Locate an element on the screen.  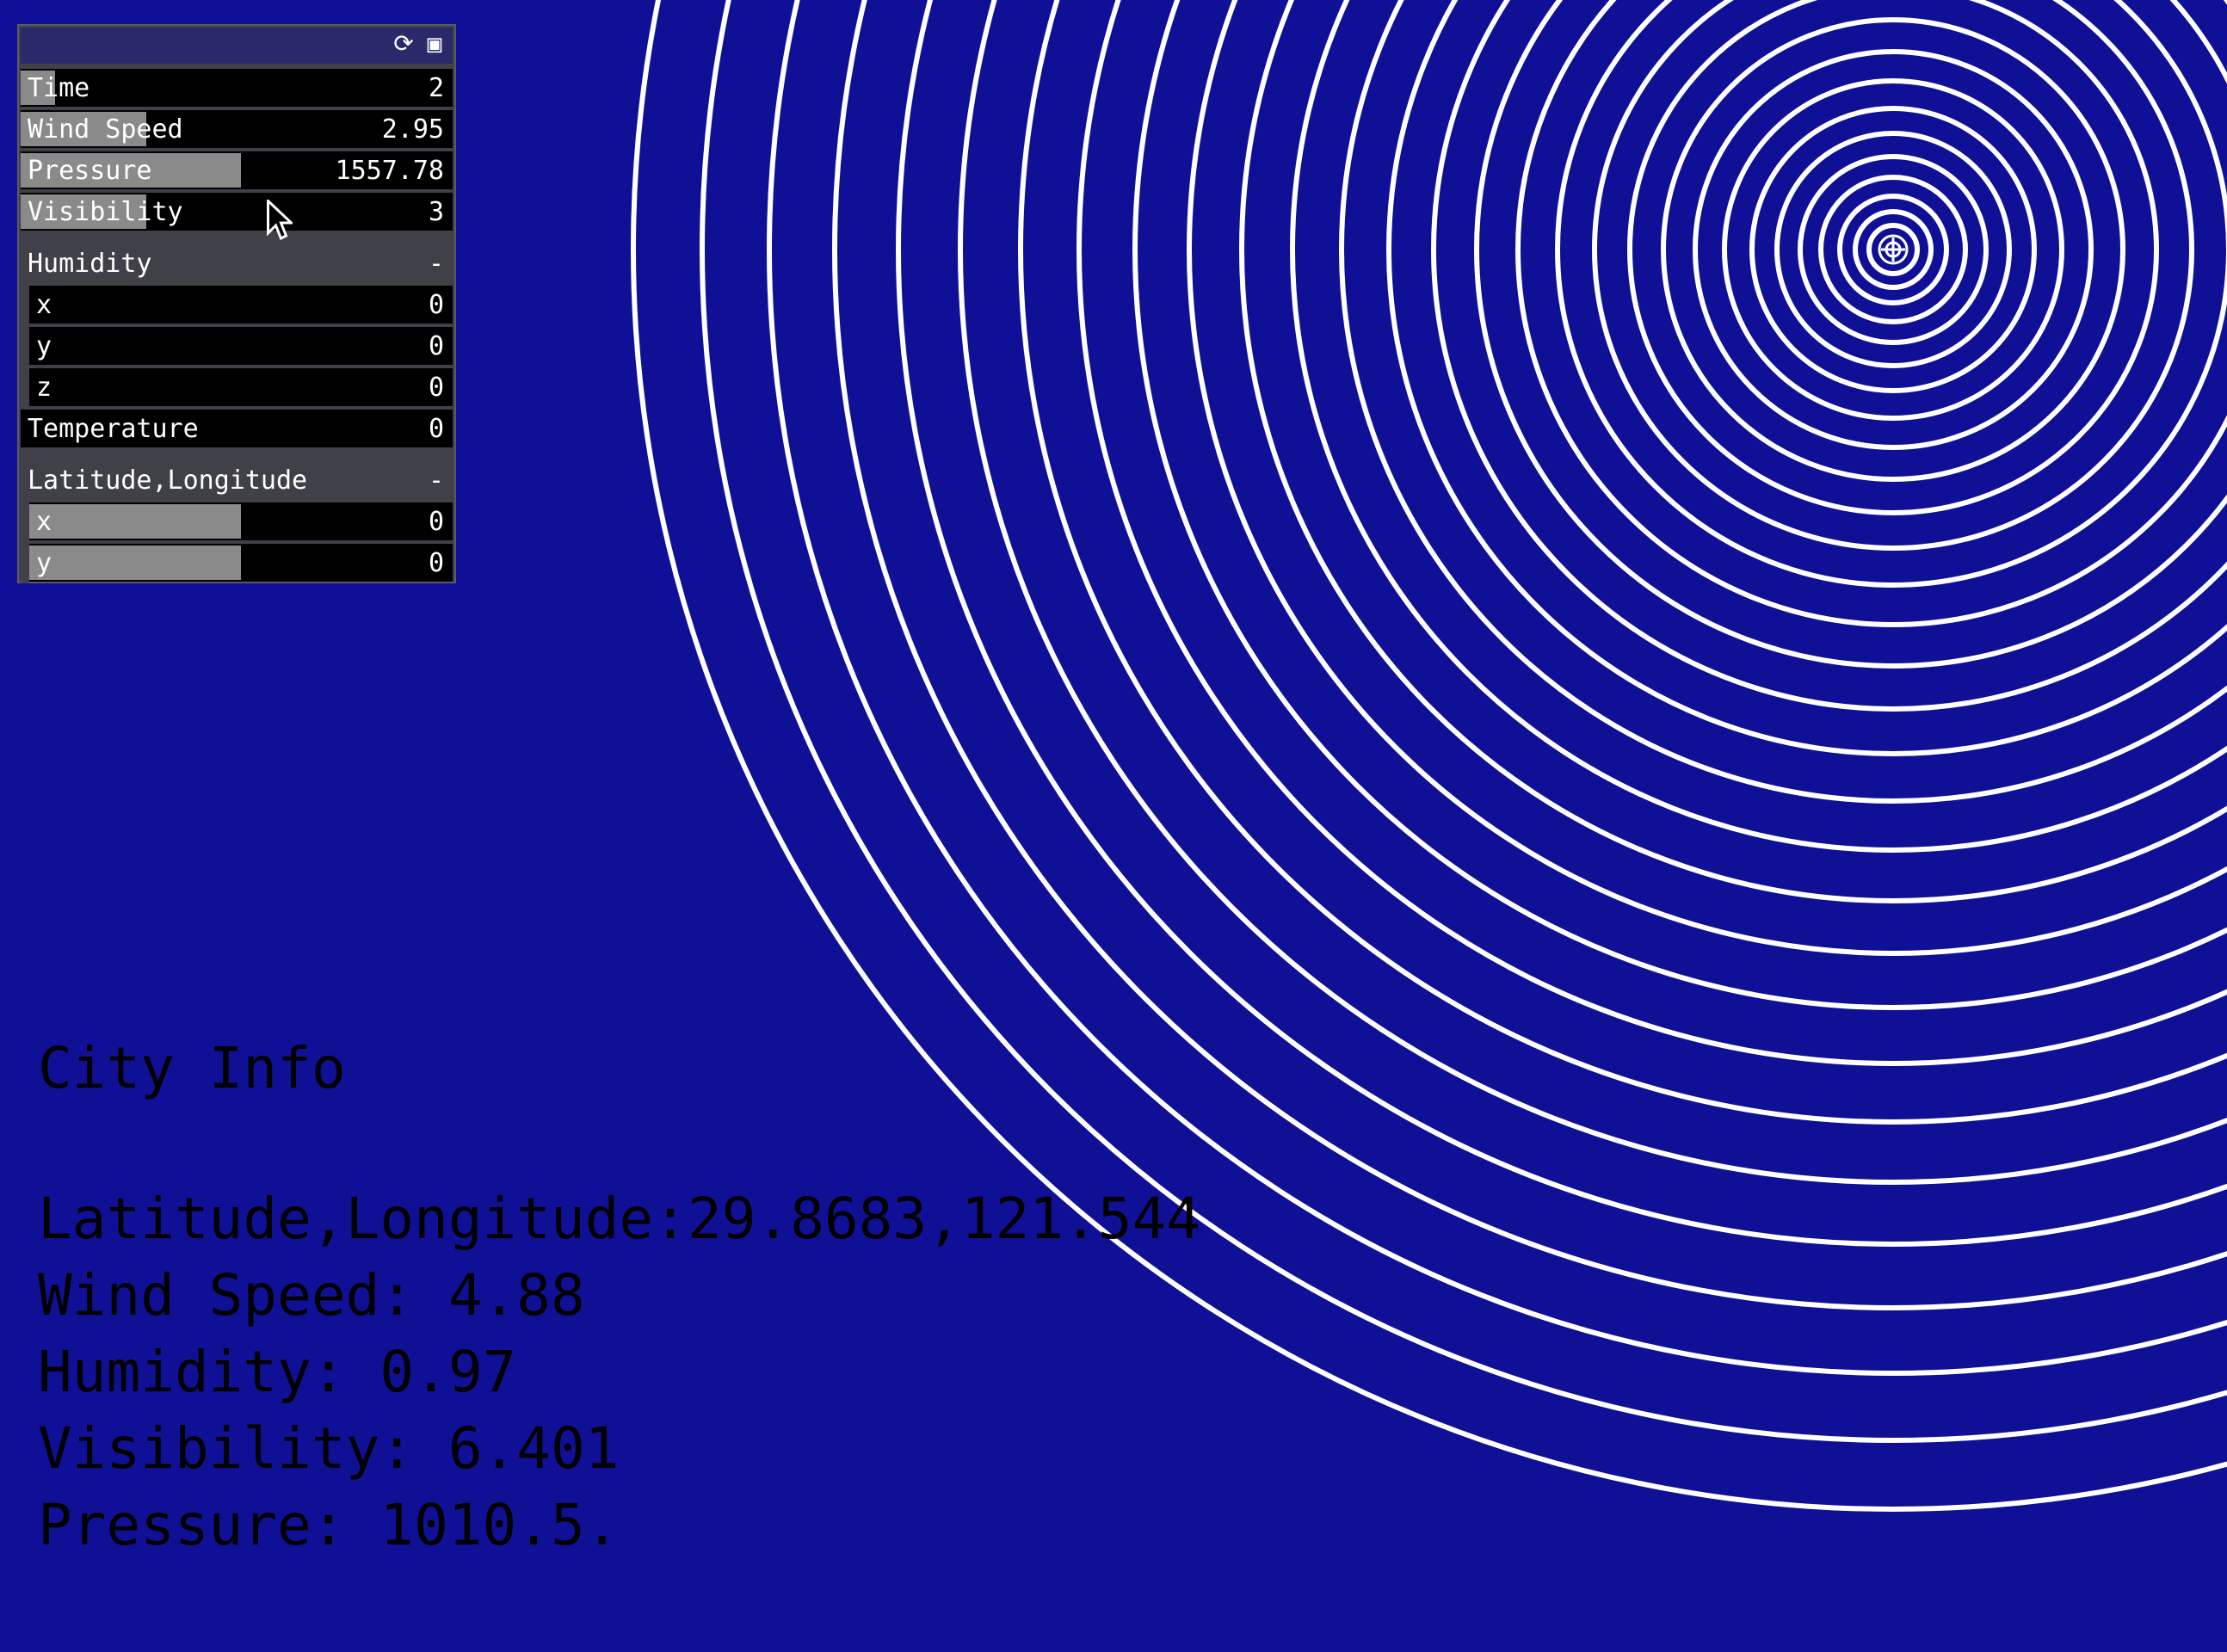
slider-value: 2.95 is located at coordinates (413, 129).